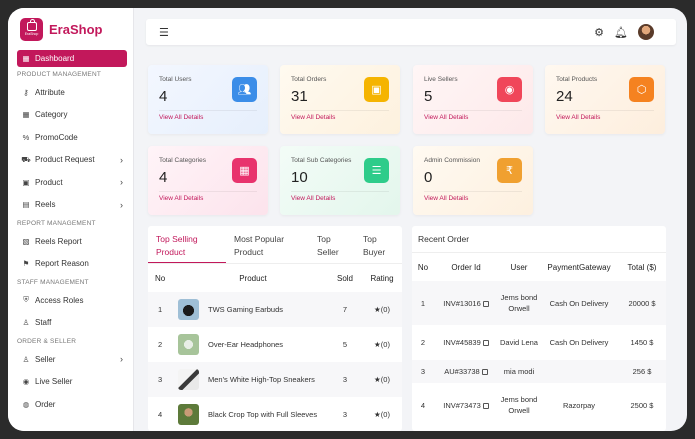 This screenshot has width=695, height=439. I want to click on sidebar-item-access-roles: ⛨ Access Roles, so click(70, 300).